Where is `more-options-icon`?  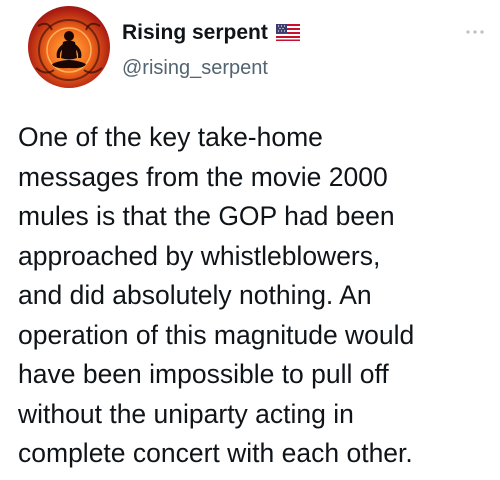 more-options-icon is located at coordinates (475, 29).